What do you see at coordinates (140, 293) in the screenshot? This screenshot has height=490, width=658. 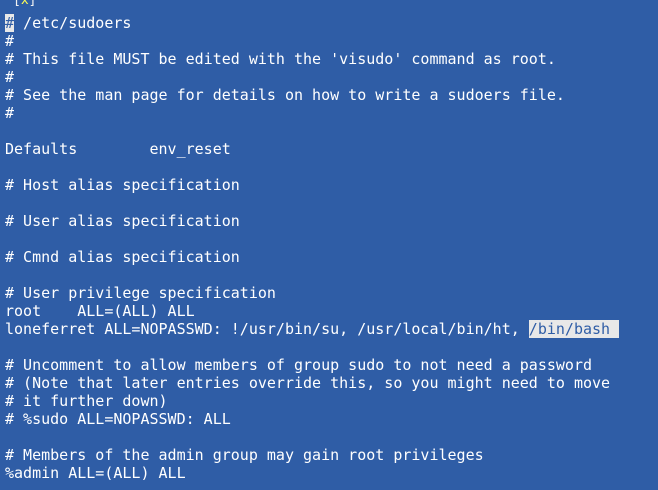 I see `editor-line: # User privilege specification` at bounding box center [140, 293].